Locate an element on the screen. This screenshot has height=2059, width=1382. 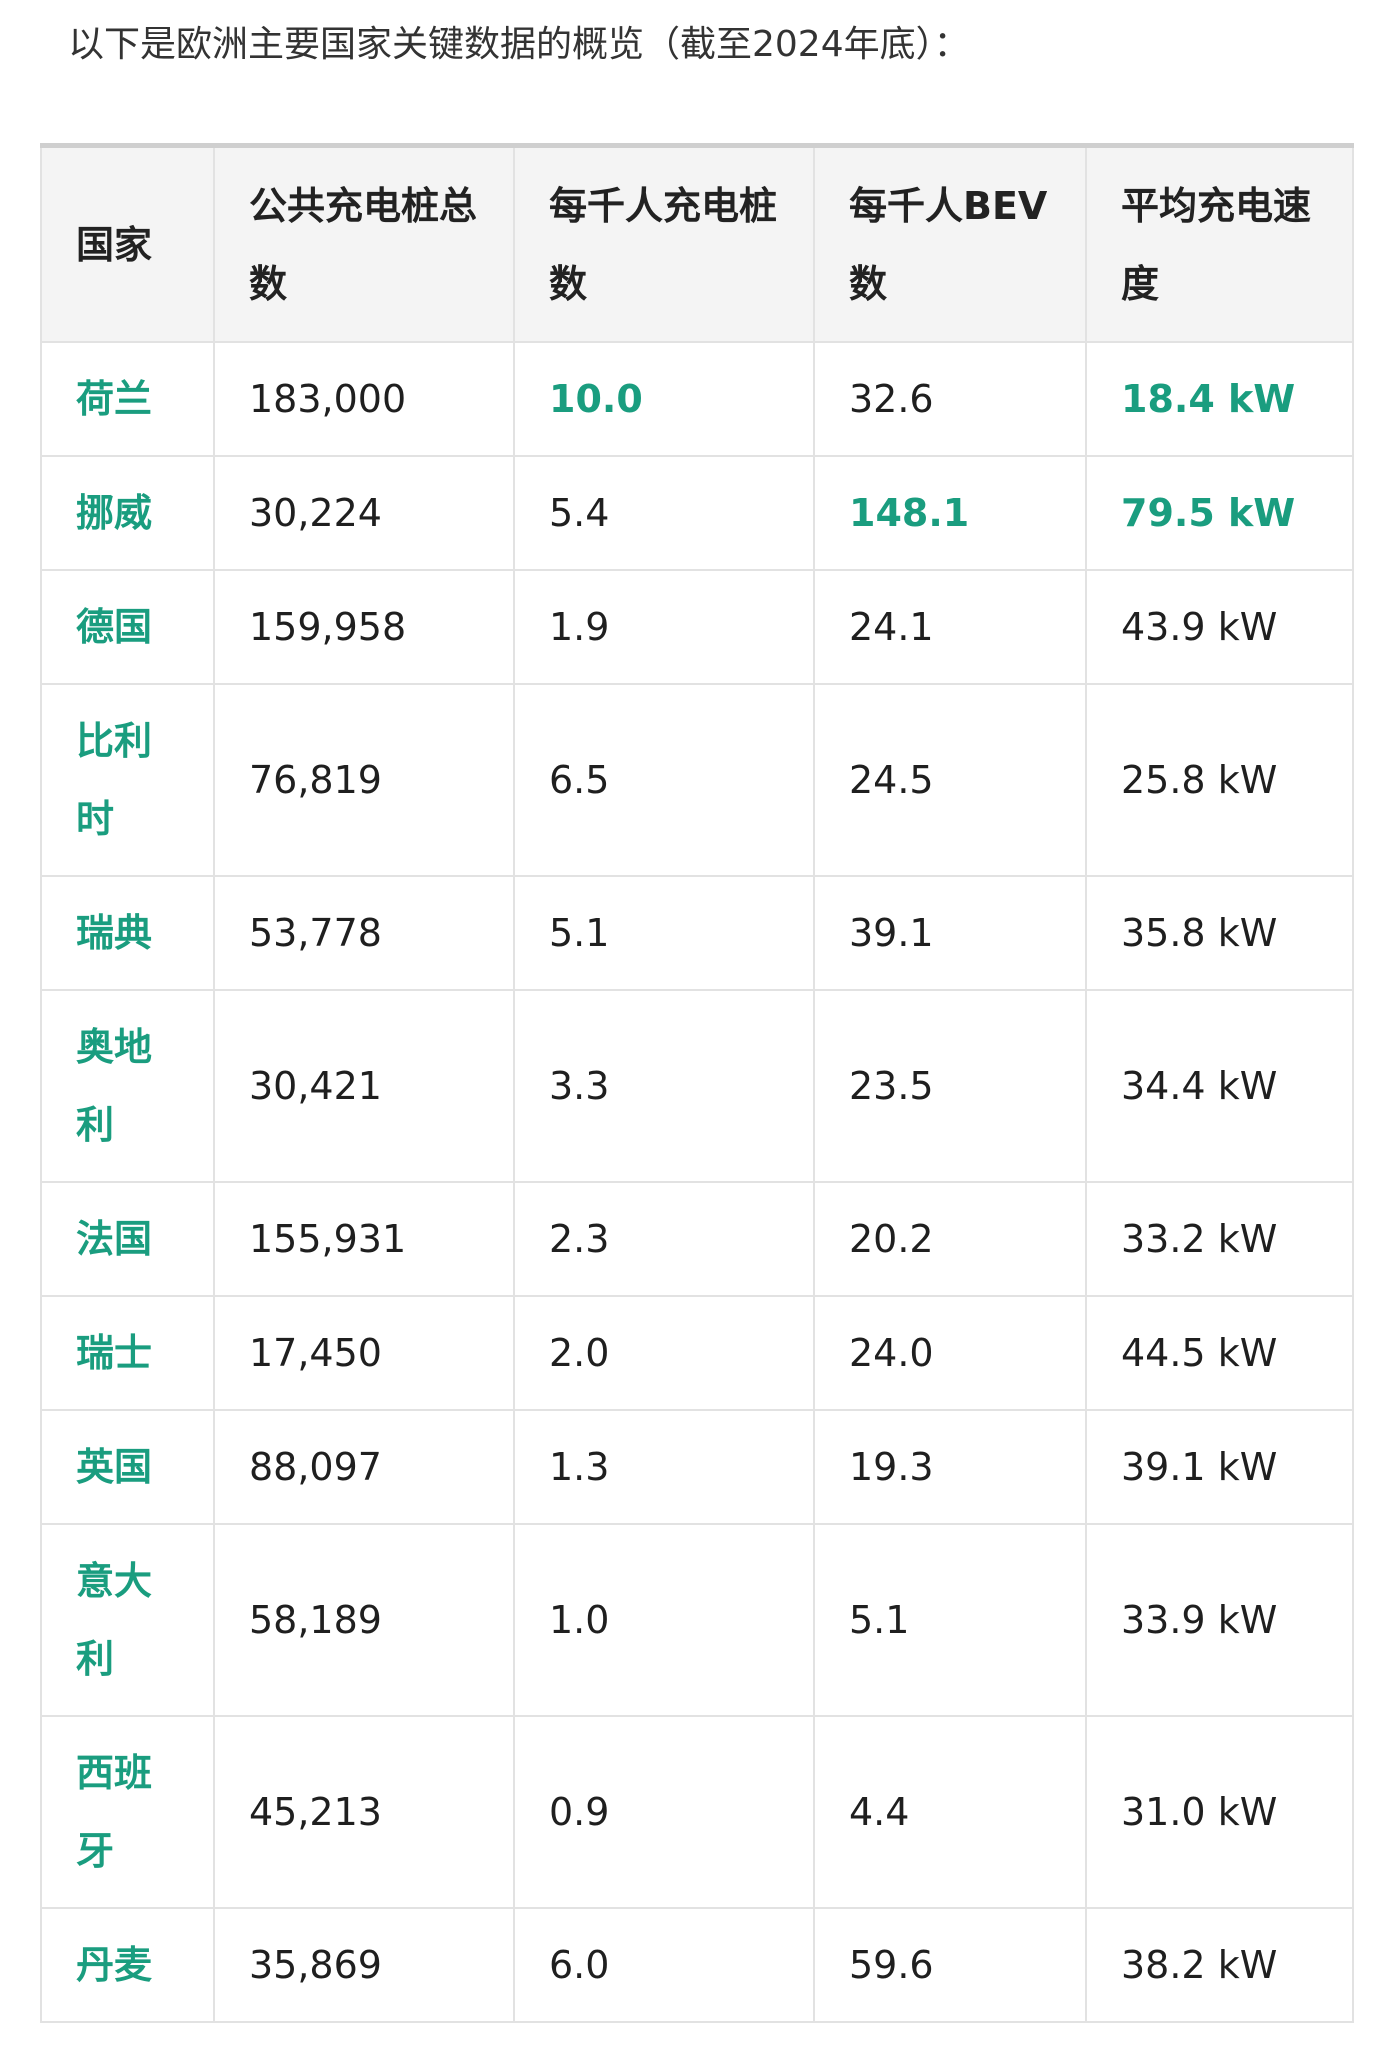
per-thousand-chargers-cell: 2.3 is located at coordinates (664, 1239).